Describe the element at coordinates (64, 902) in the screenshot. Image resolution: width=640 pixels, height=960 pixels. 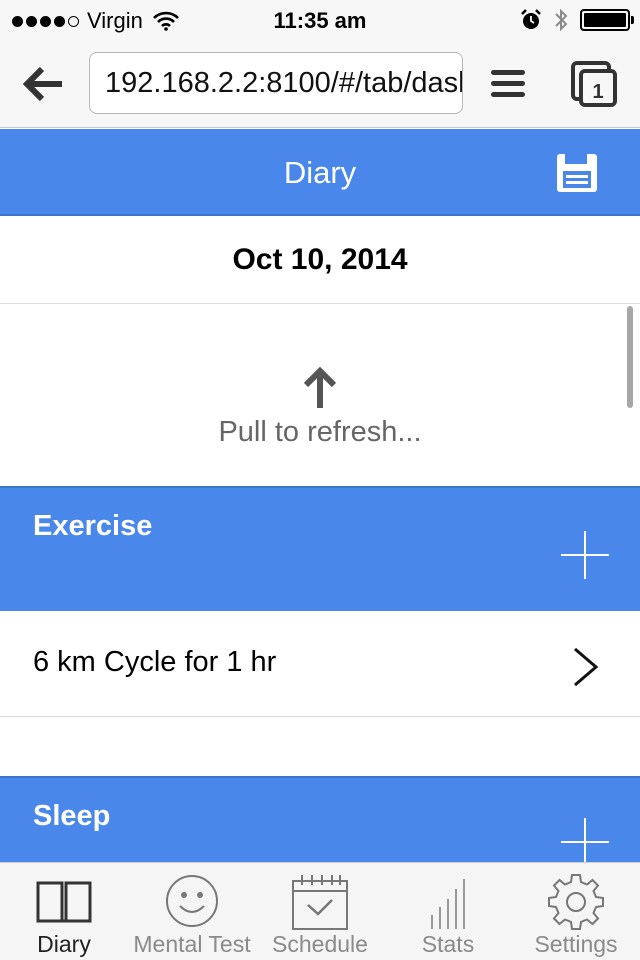
I see `book-icon` at that location.